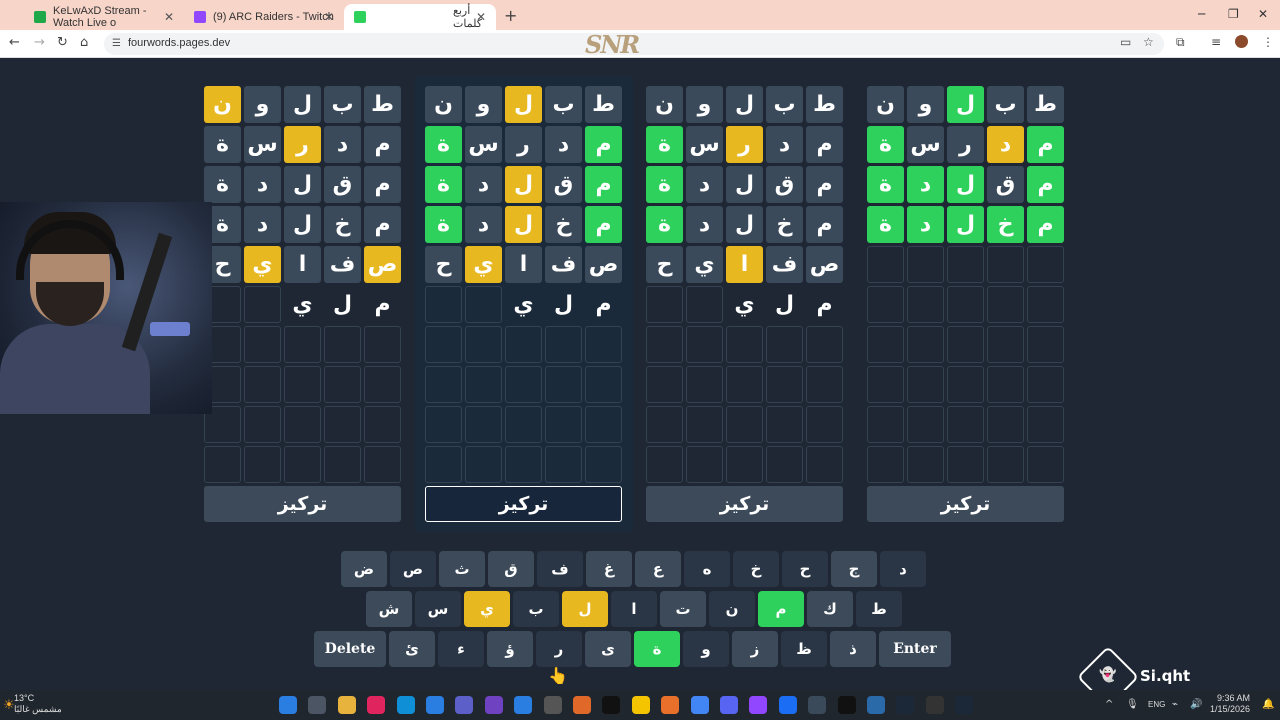 This screenshot has width=1280, height=720. I want to click on keyboard-key: ق, so click(511, 569).